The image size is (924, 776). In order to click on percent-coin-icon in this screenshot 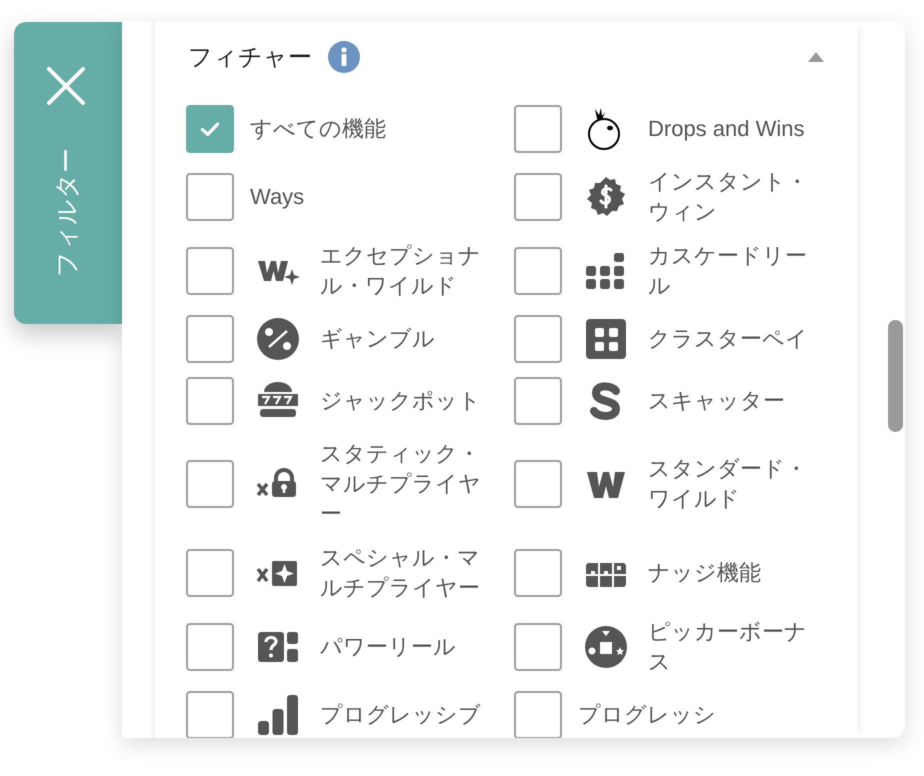, I will do `click(278, 339)`.